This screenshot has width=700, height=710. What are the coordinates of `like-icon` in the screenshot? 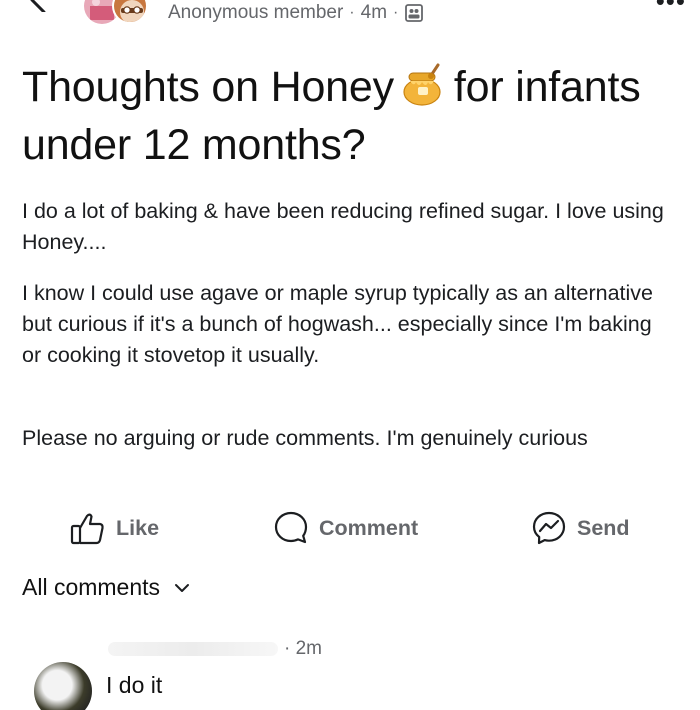 It's located at (87, 529).